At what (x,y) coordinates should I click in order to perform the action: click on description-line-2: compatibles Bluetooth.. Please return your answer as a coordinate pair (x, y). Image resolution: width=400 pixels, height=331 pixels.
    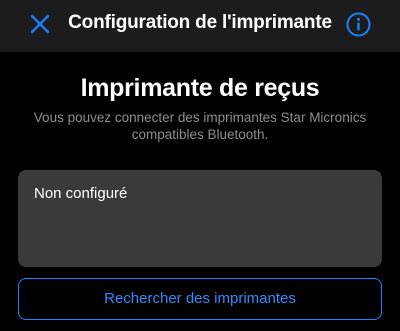
    Looking at the image, I should click on (200, 134).